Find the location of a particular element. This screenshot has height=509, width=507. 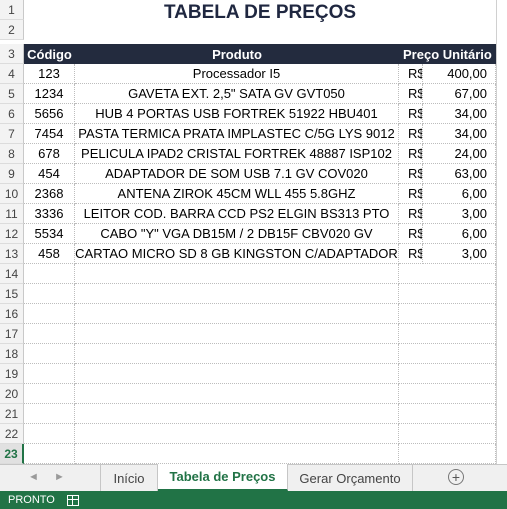

row-header: 7 is located at coordinates (12, 134).